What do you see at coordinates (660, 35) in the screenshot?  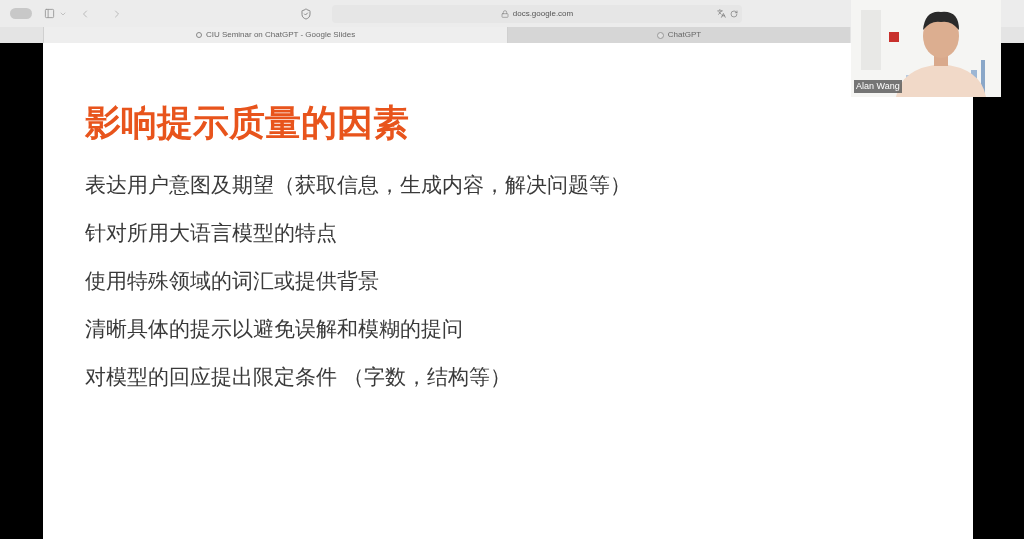 I see `page-icon` at bounding box center [660, 35].